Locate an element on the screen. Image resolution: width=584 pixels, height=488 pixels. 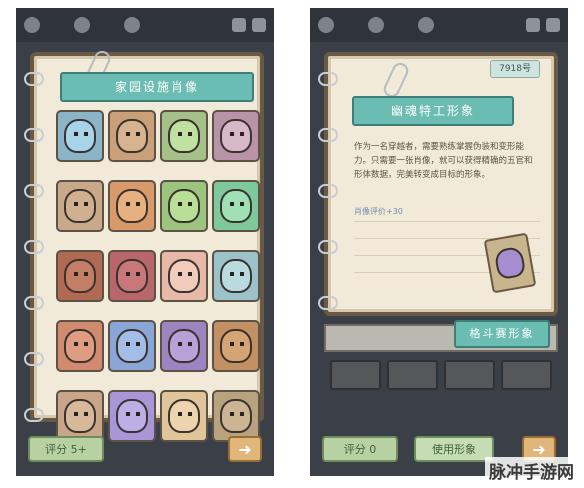
score-button: 评分 5+ is located at coordinates (66, 449).